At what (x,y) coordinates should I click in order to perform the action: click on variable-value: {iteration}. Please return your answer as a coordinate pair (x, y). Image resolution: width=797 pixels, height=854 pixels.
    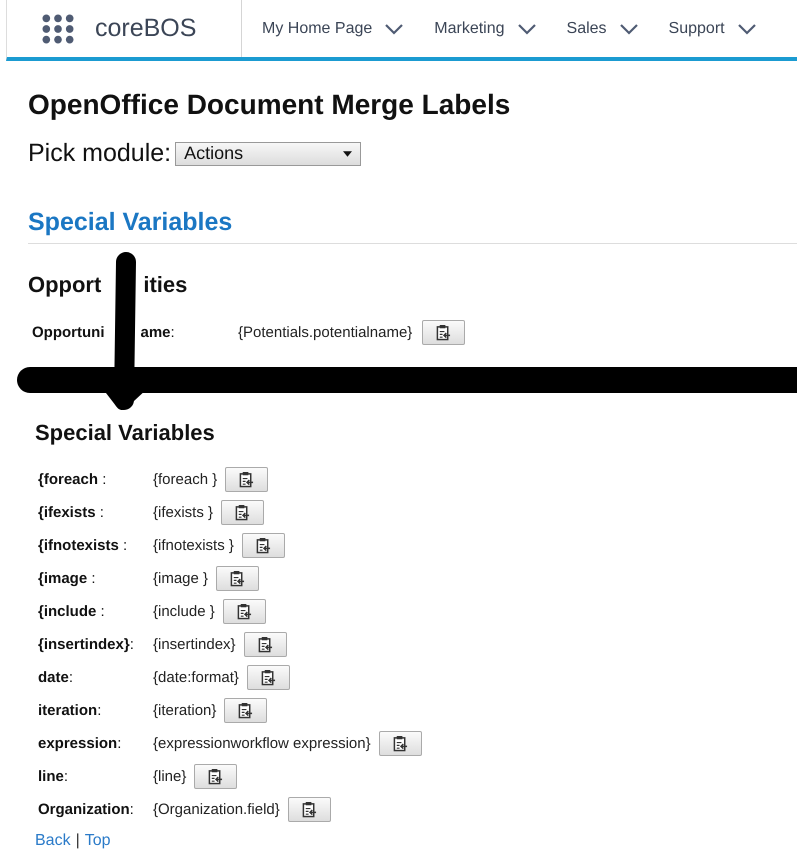
    Looking at the image, I should click on (184, 710).